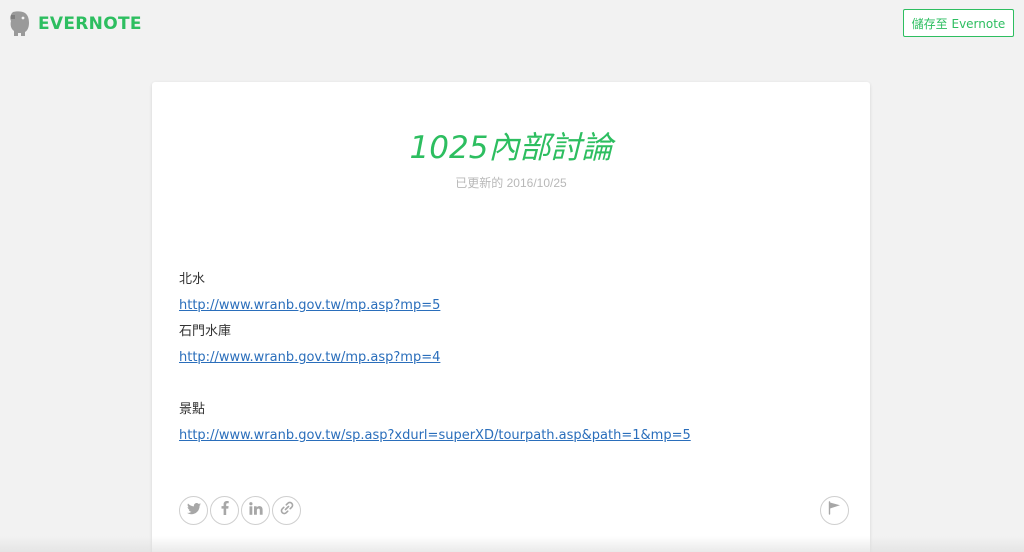 The height and width of the screenshot is (552, 1024). Describe the element at coordinates (509, 384) in the screenshot. I see `note-blank-line` at that location.